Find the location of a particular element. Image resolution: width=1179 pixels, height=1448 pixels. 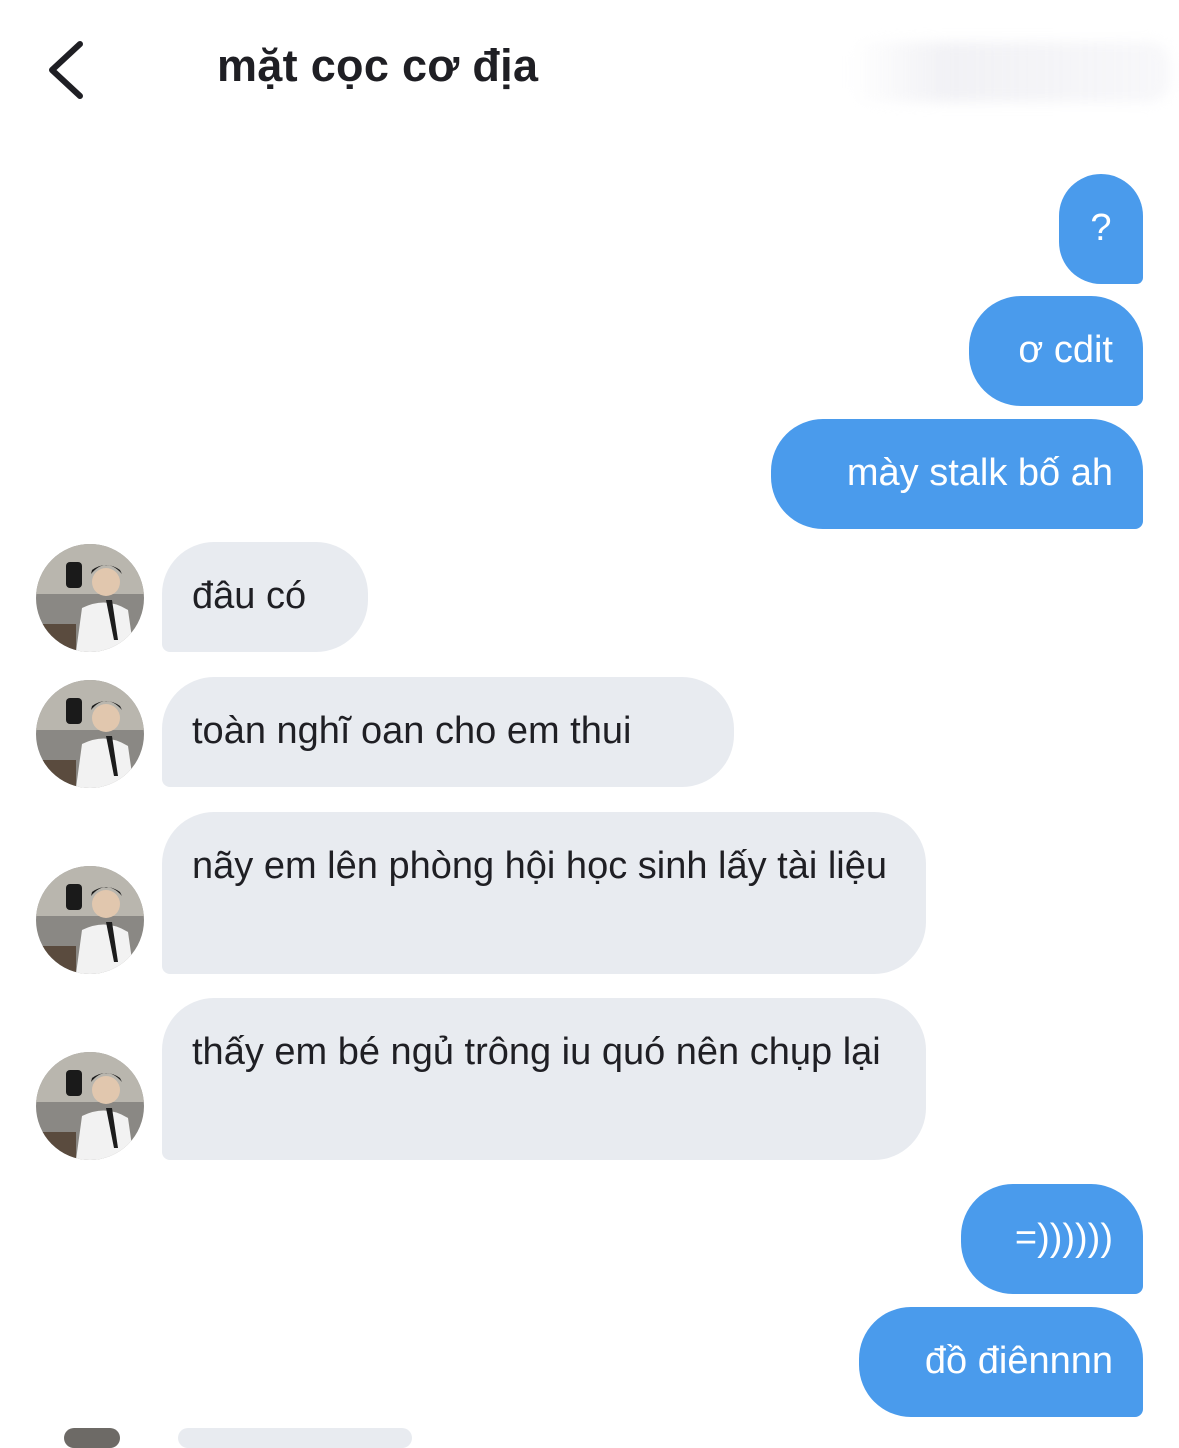

message-text: =)))))) is located at coordinates (1063, 1238).